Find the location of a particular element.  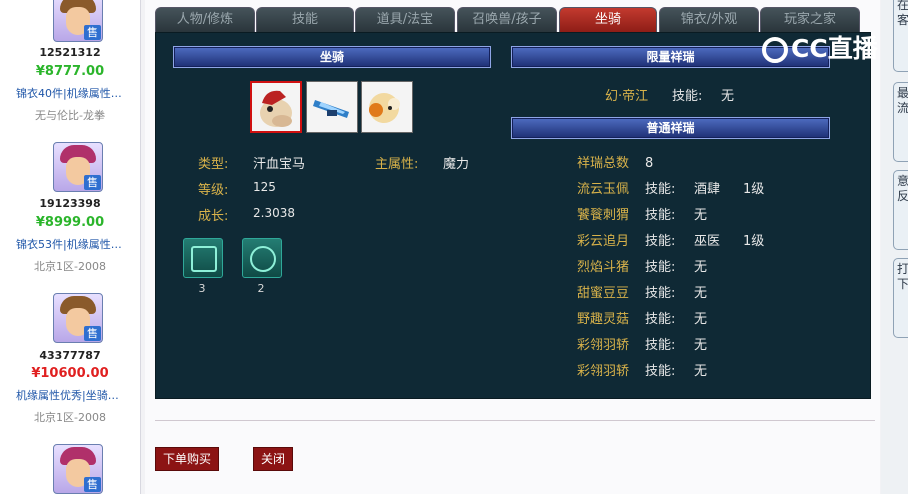

right-float-bar: 在客 最流 意反 打下 is located at coordinates (894, 247).